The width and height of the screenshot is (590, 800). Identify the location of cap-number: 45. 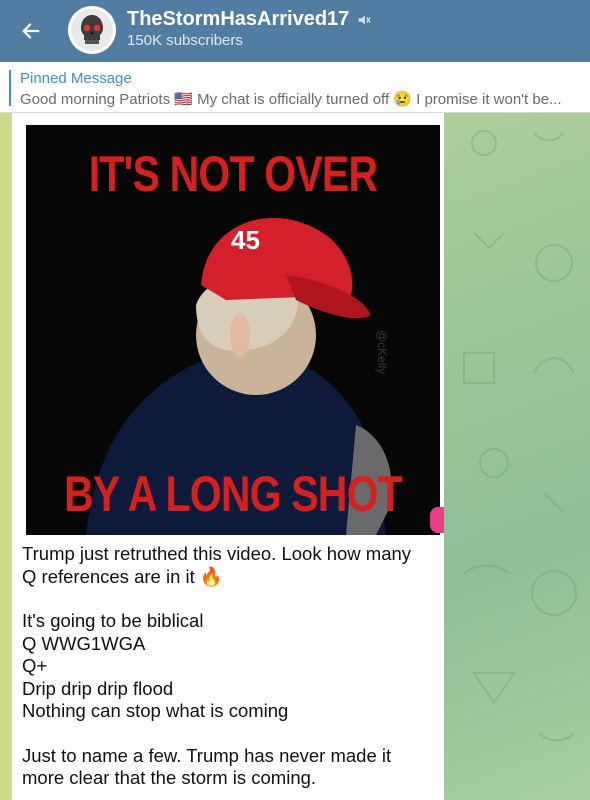
(245, 240).